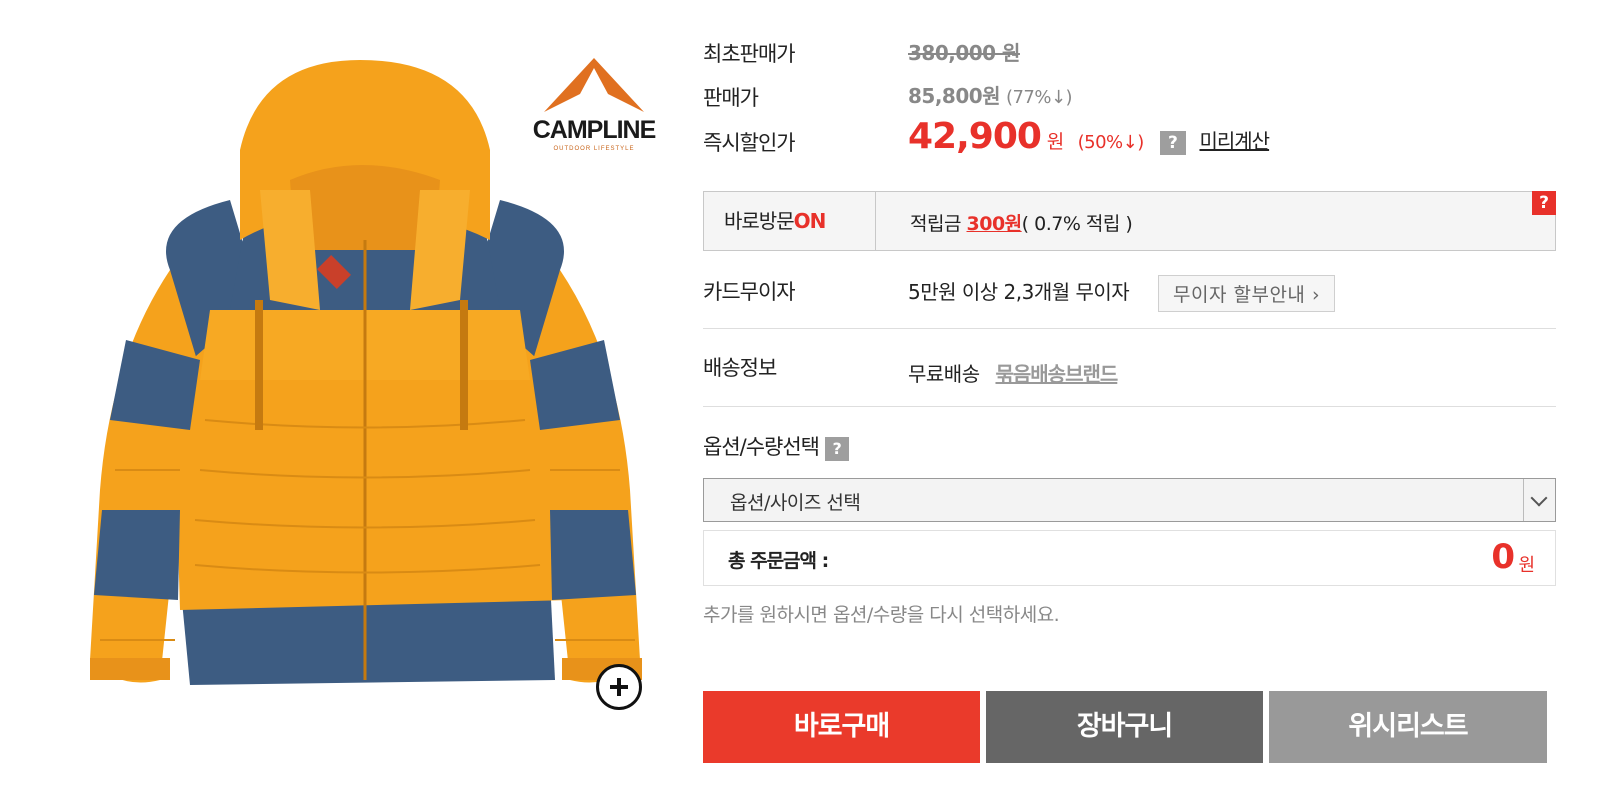 This screenshot has width=1606, height=794. I want to click on sale-price-row: 85,800원 (77%↓), so click(990, 94).